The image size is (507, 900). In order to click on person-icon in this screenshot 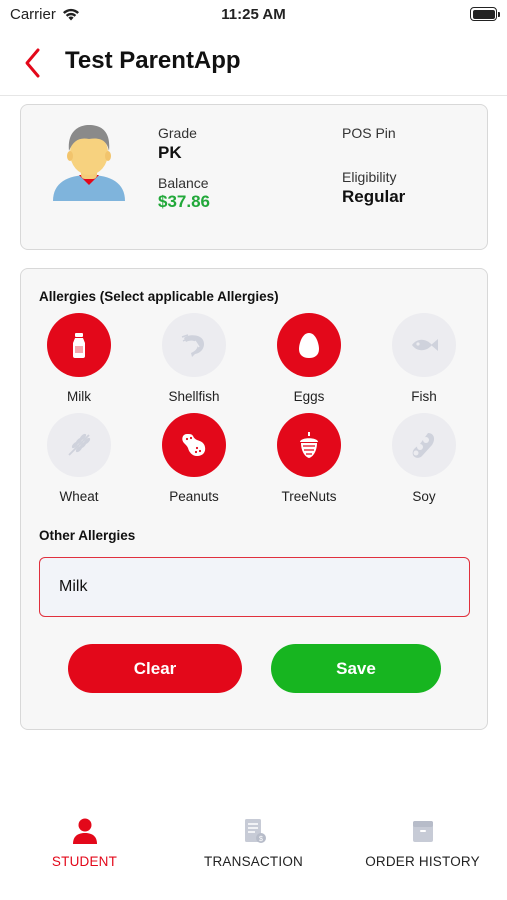, I will do `click(84, 831)`.